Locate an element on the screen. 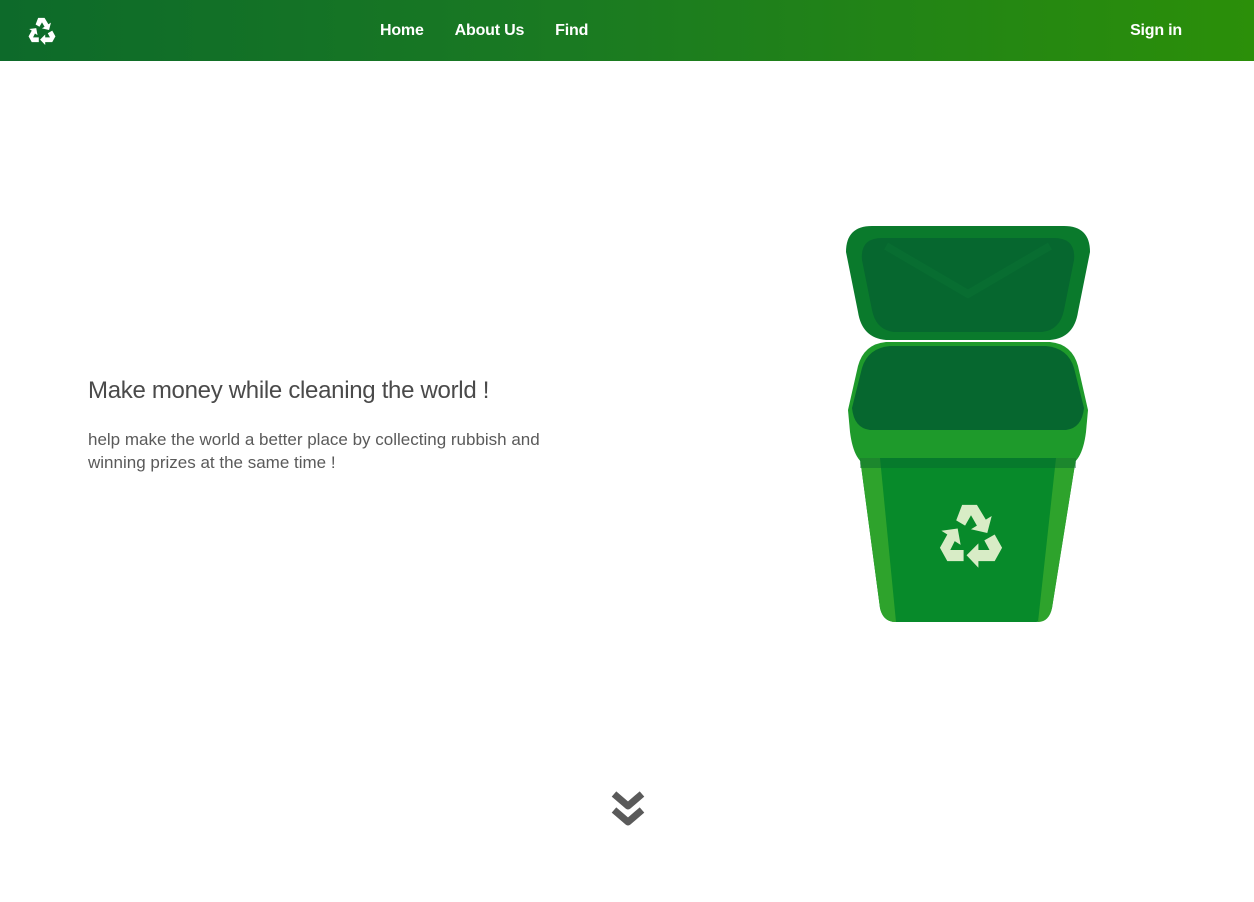 This screenshot has width=1254, height=902. nav-link-home: Home is located at coordinates (402, 31).